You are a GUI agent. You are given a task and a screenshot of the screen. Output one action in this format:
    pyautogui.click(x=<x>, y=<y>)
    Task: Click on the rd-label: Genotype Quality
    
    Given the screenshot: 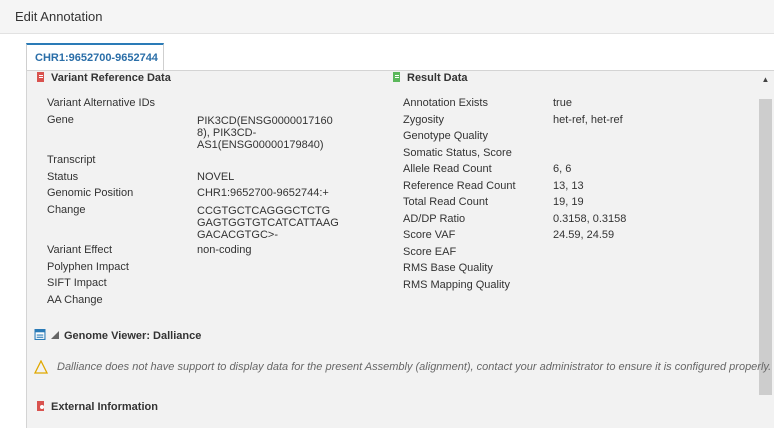 What is the action you would take?
    pyautogui.click(x=445, y=136)
    